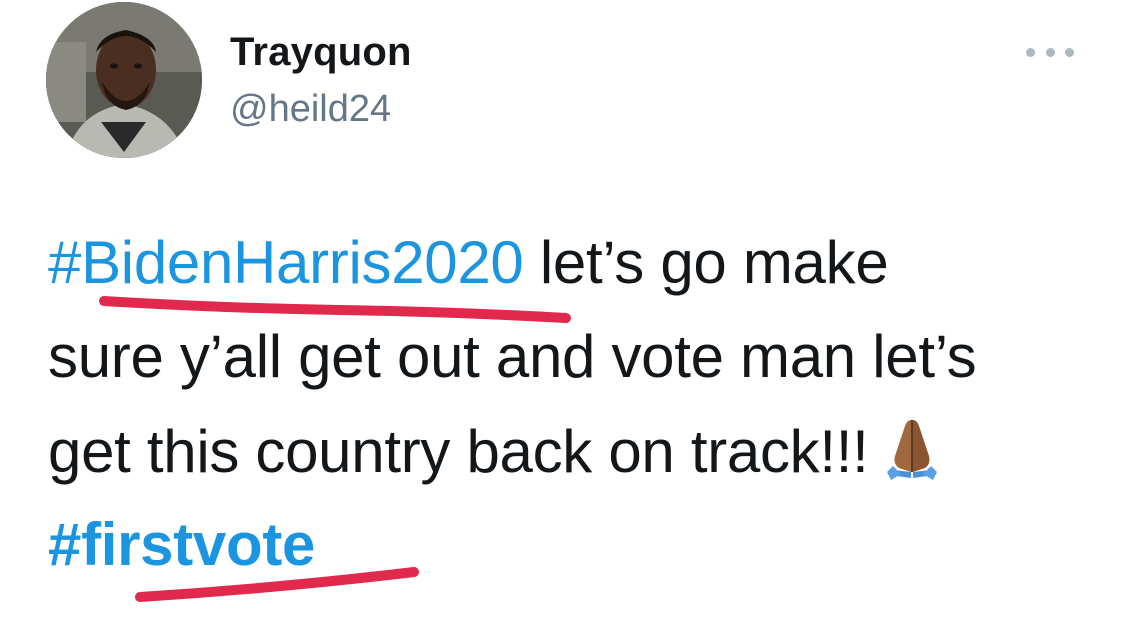 The height and width of the screenshot is (639, 1124). What do you see at coordinates (706, 262) in the screenshot?
I see `tweet-text: let’s go make` at bounding box center [706, 262].